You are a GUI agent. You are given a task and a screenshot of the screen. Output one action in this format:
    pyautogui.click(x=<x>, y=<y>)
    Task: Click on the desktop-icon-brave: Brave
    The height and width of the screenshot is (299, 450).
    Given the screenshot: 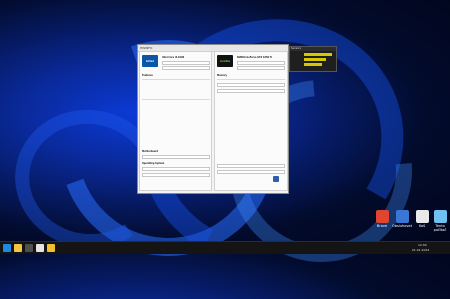 What is the action you would take?
    pyautogui.click(x=382, y=219)
    